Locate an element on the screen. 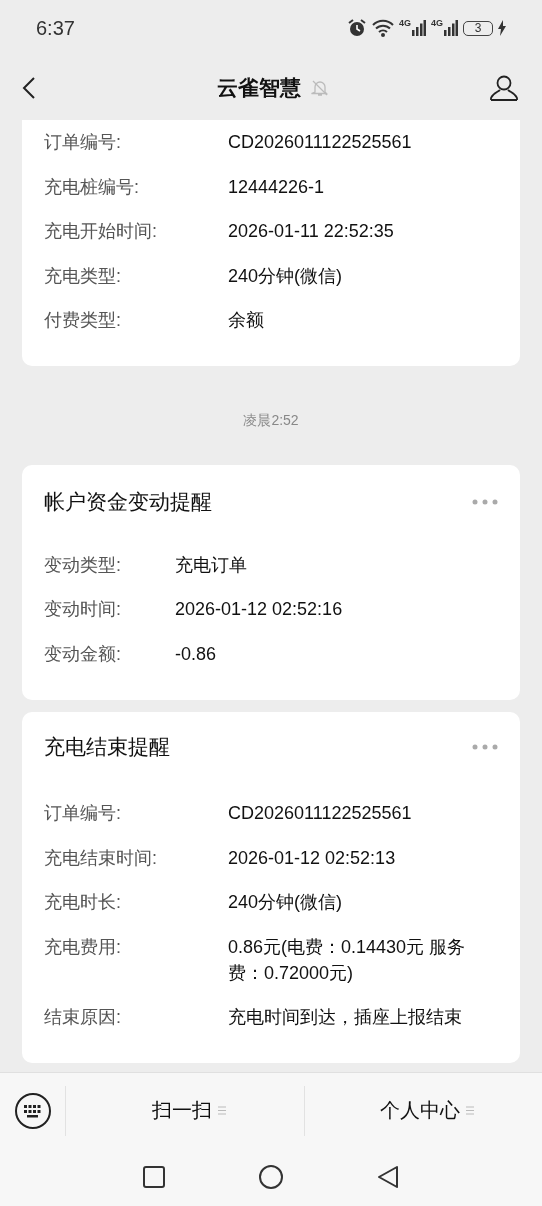  wifi-icon is located at coordinates (382, 28).